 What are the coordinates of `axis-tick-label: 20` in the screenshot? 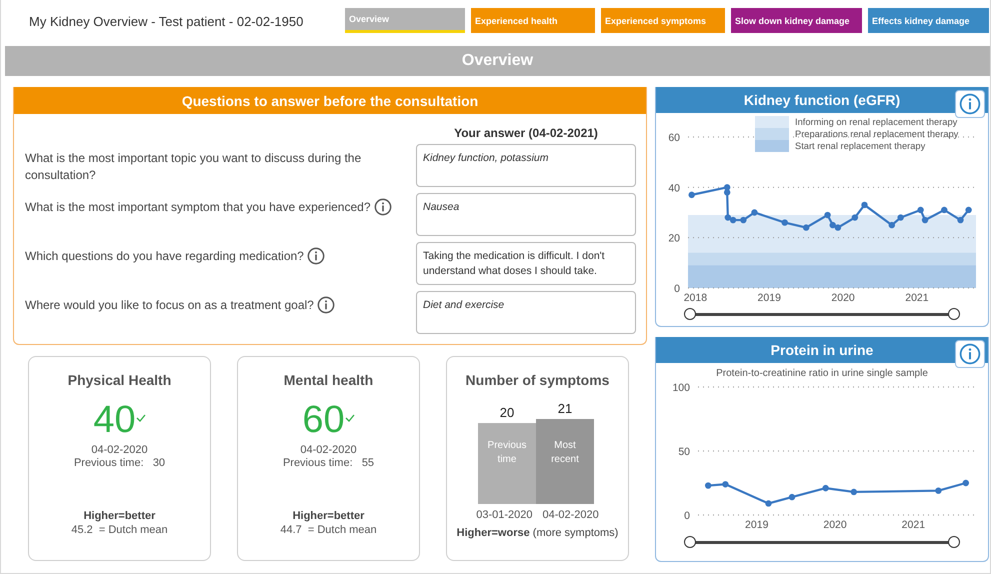 It's located at (674, 238).